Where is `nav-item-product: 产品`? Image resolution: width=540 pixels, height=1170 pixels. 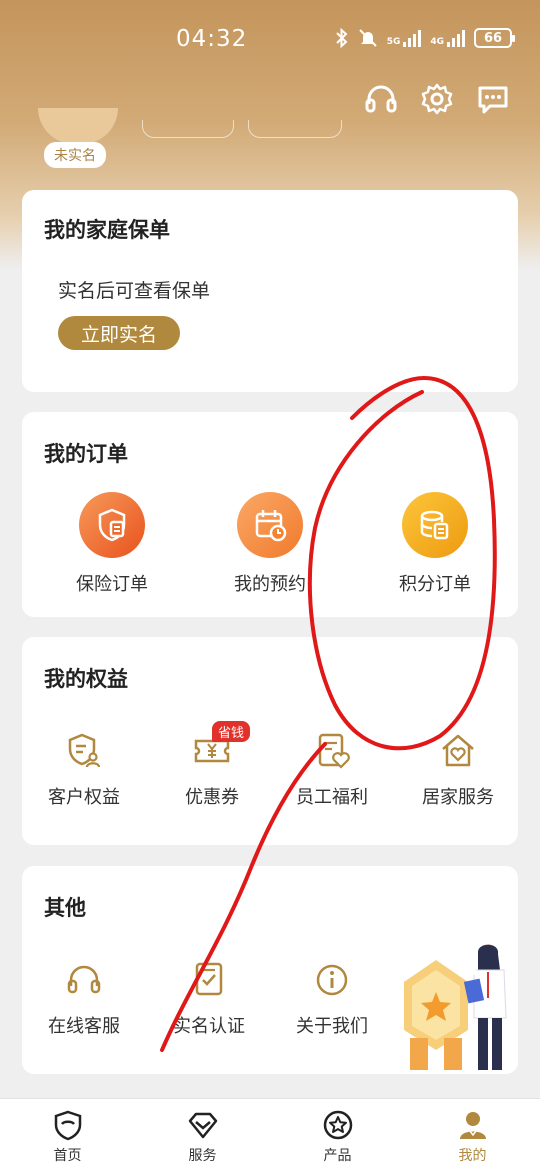 nav-item-product: 产品 is located at coordinates (337, 1134).